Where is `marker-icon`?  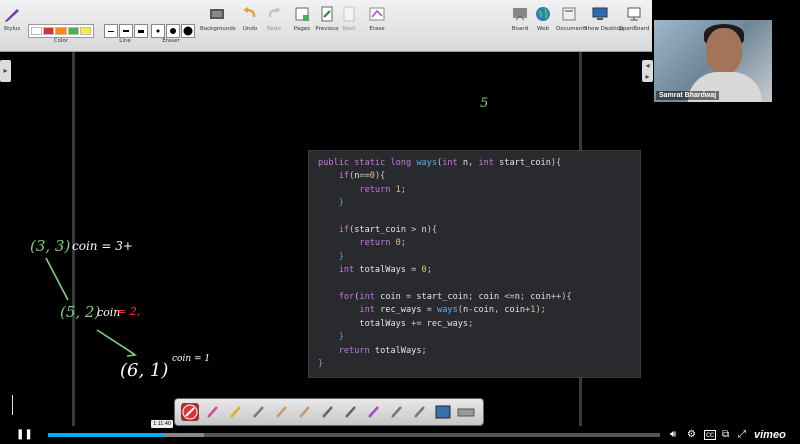 marker-icon is located at coordinates (236, 412).